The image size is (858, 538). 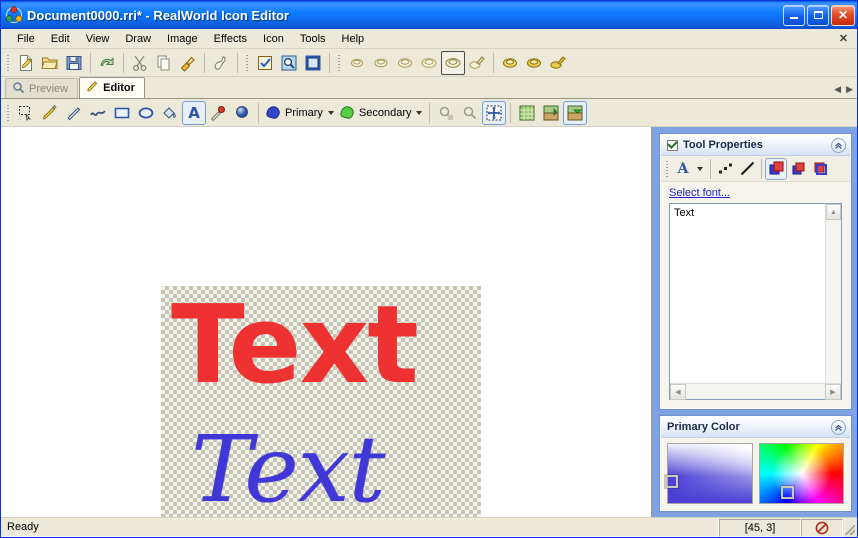 What do you see at coordinates (8, 113) in the screenshot?
I see `editor-toolbar-grip` at bounding box center [8, 113].